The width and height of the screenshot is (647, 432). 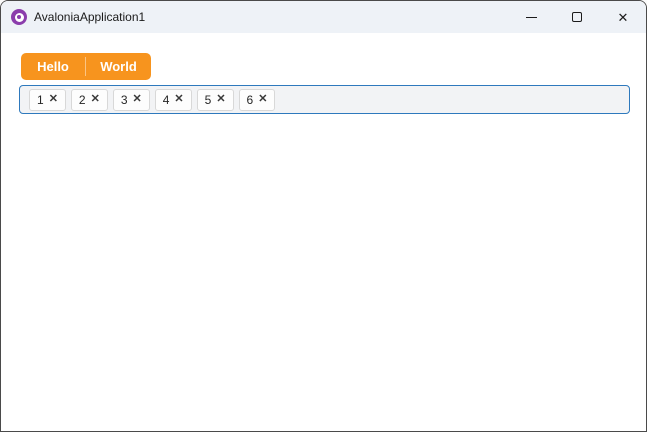 I want to click on close-icon: ✕, so click(x=623, y=17).